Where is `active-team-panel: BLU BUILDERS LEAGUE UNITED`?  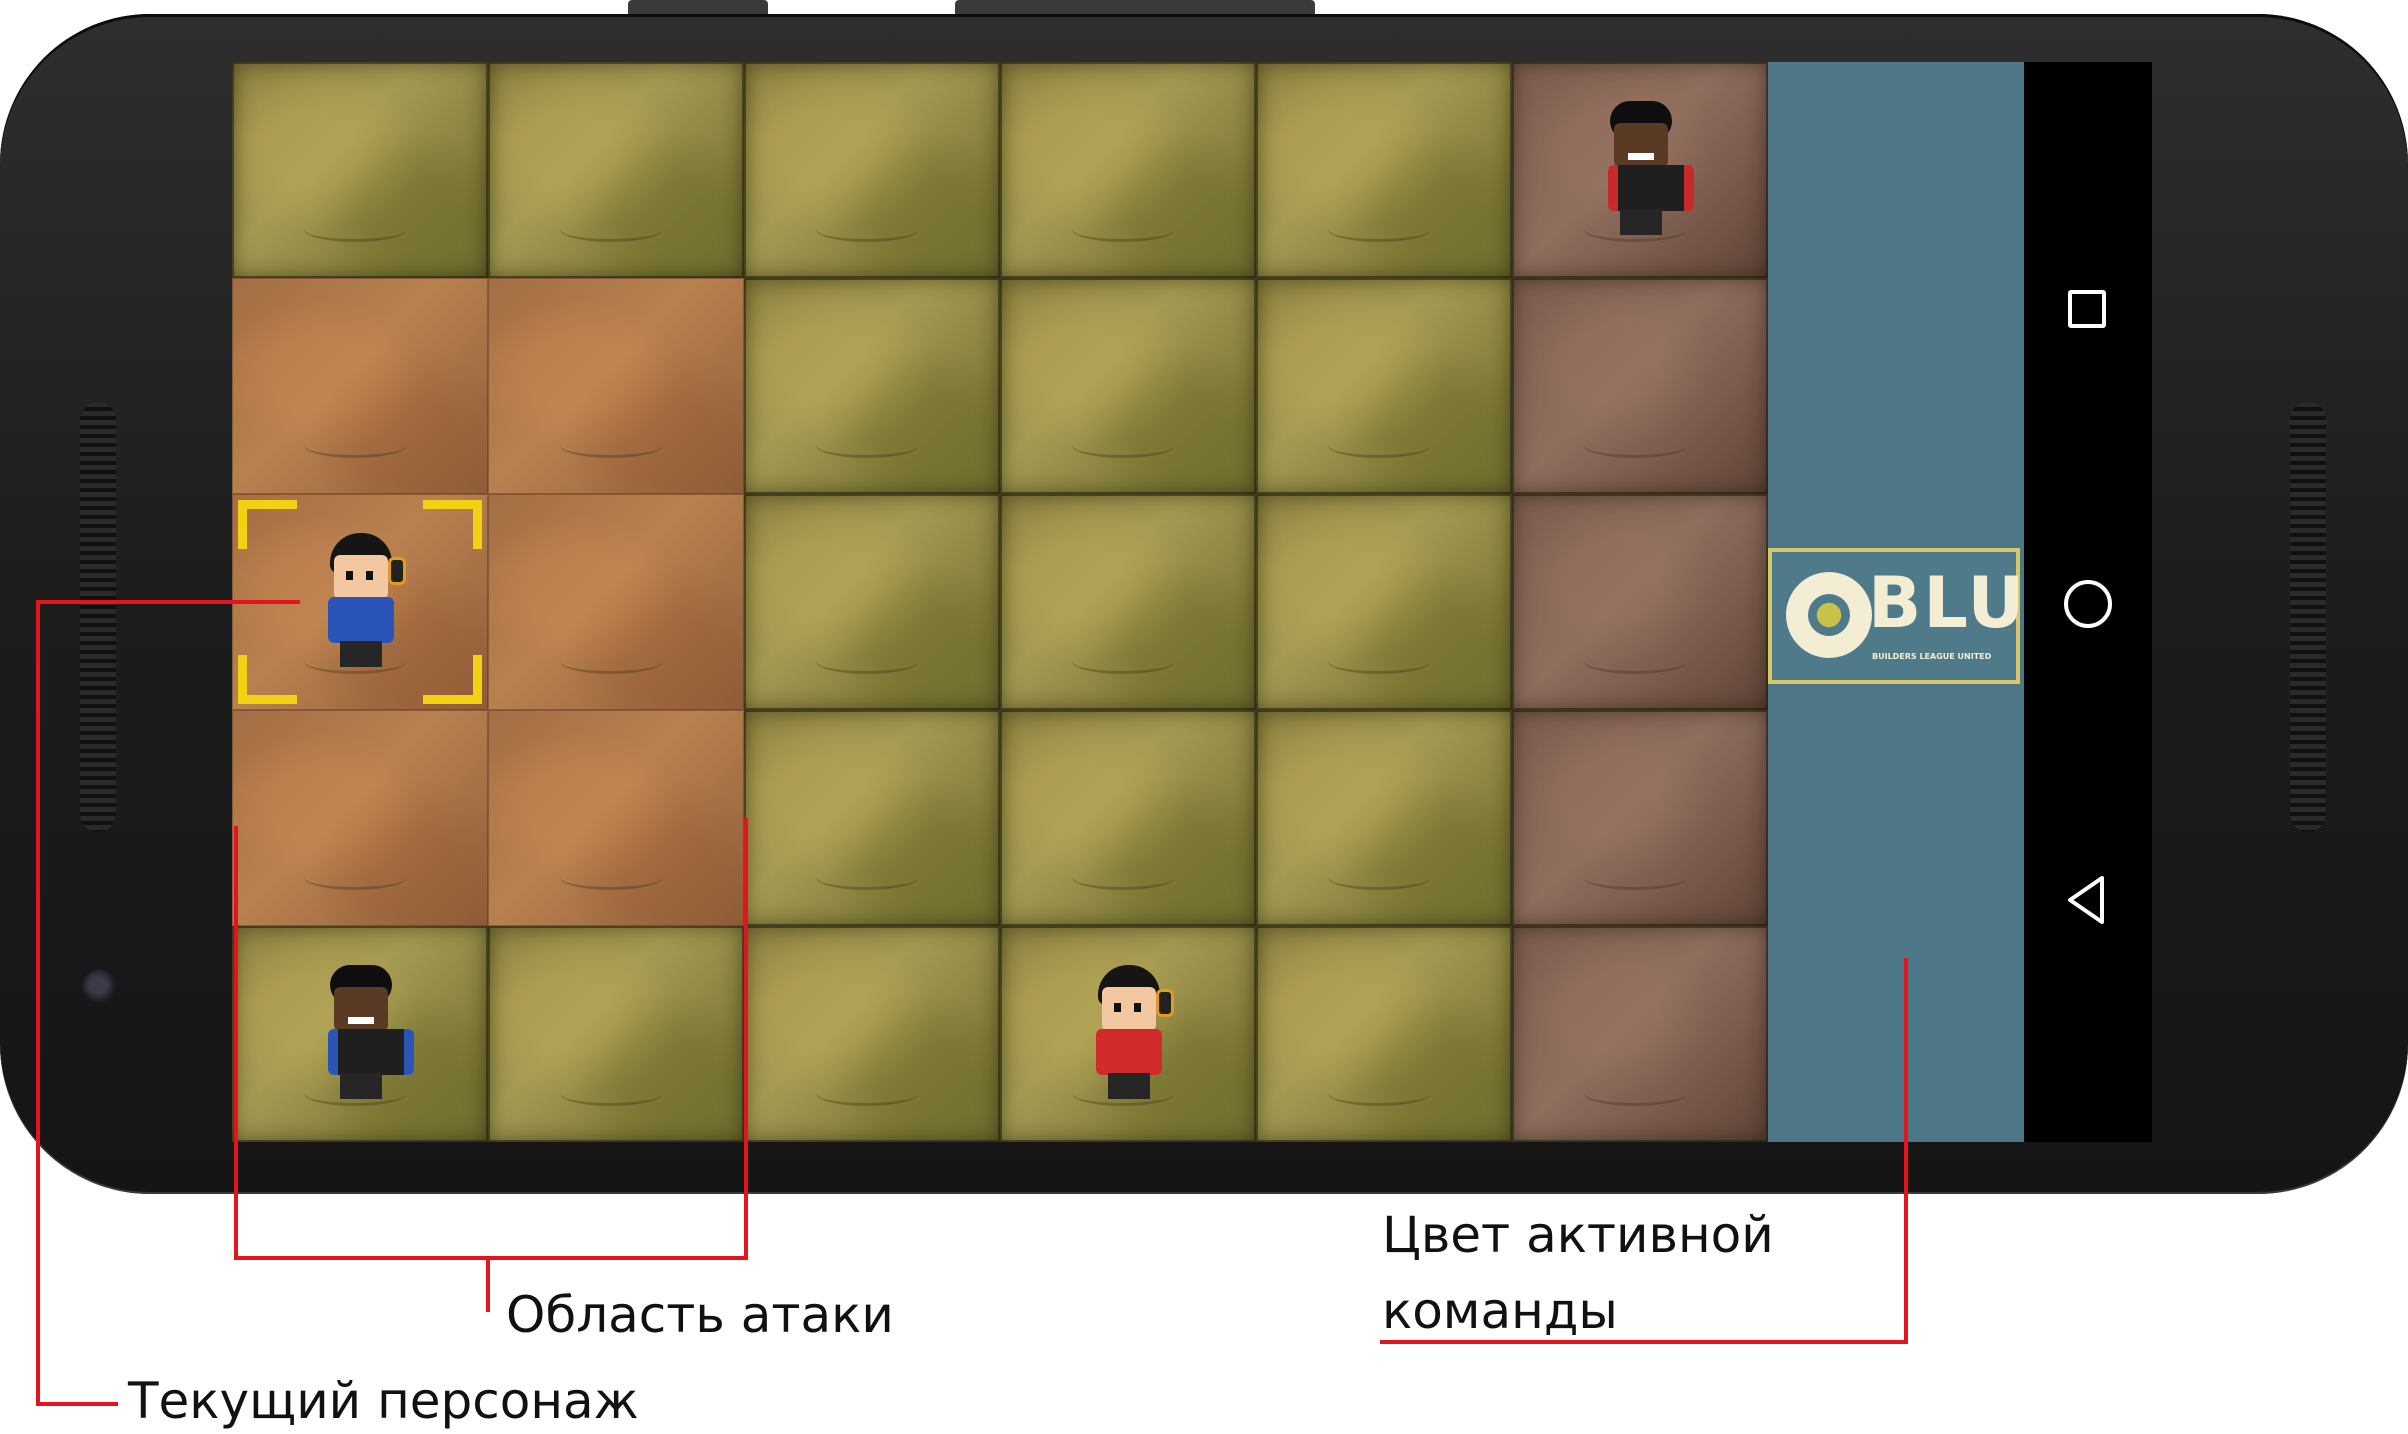
active-team-panel: BLU BUILDERS LEAGUE UNITED is located at coordinates (1896, 602).